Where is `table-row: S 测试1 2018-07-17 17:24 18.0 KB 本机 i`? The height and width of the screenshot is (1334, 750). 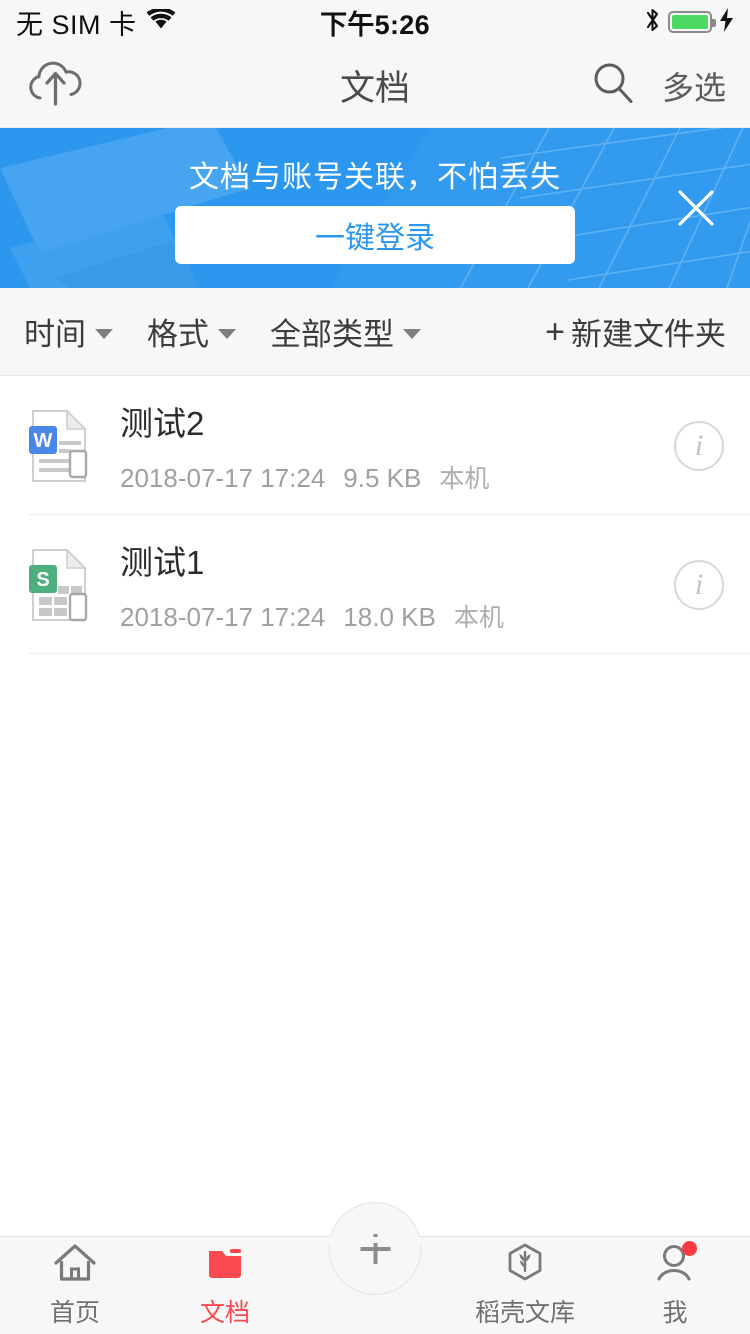 table-row: S 测试1 2018-07-17 17:24 18.0 KB 本机 i is located at coordinates (375, 584).